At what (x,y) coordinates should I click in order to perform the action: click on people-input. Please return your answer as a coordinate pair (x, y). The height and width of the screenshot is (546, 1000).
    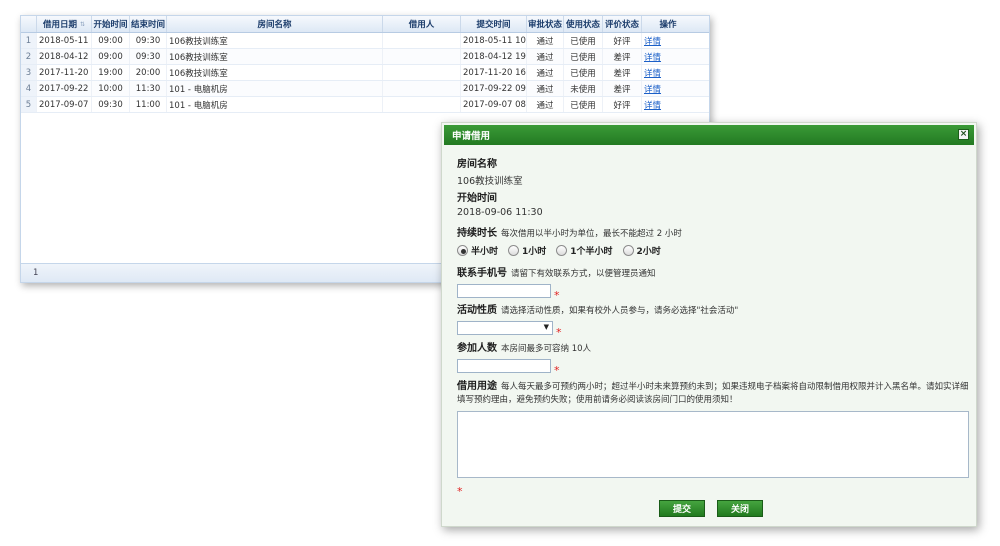
    Looking at the image, I should click on (504, 366).